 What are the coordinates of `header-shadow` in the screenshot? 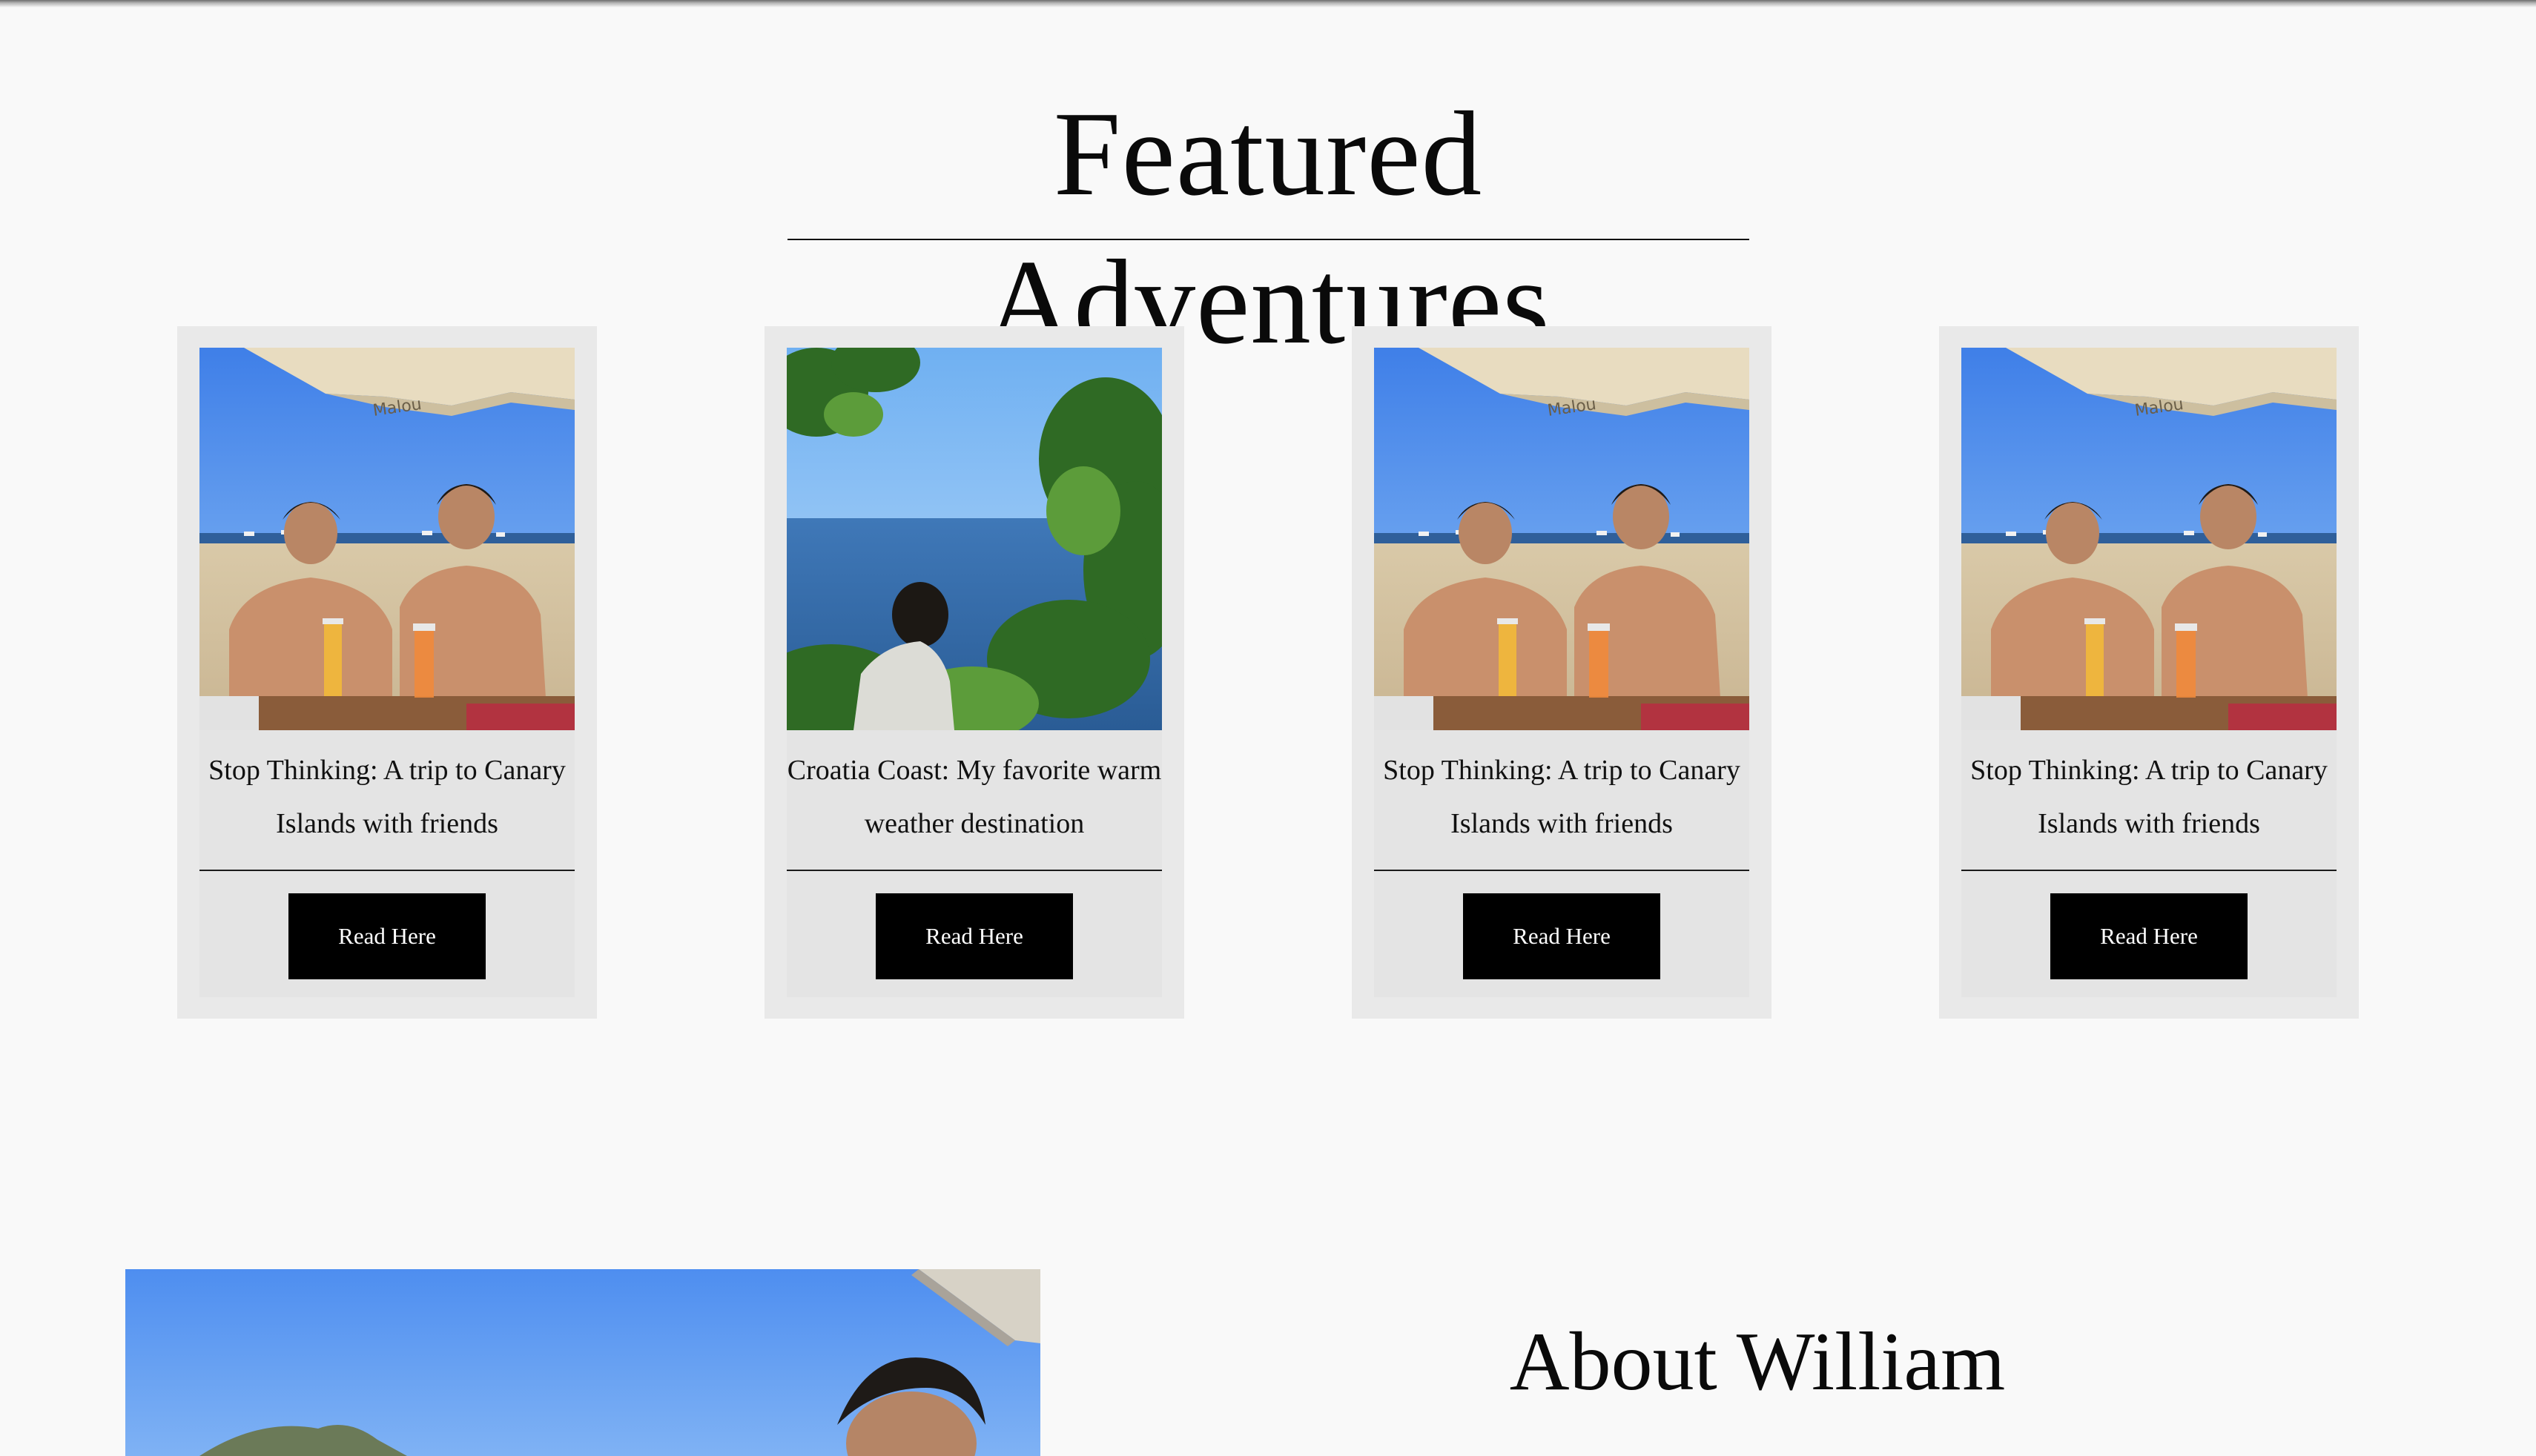 It's located at (1268, 4).